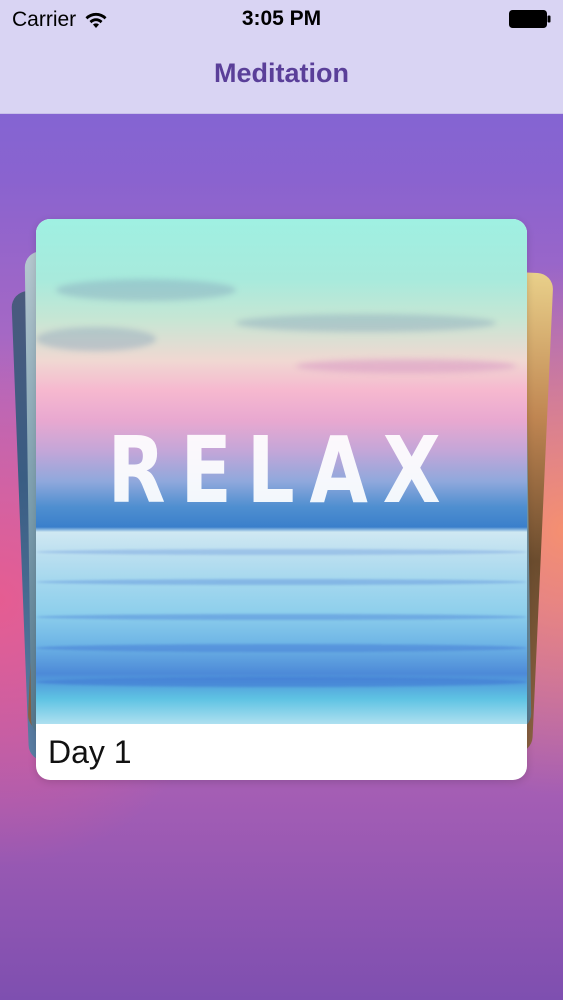 The width and height of the screenshot is (563, 1000). I want to click on nav-title: Meditation, so click(281, 73).